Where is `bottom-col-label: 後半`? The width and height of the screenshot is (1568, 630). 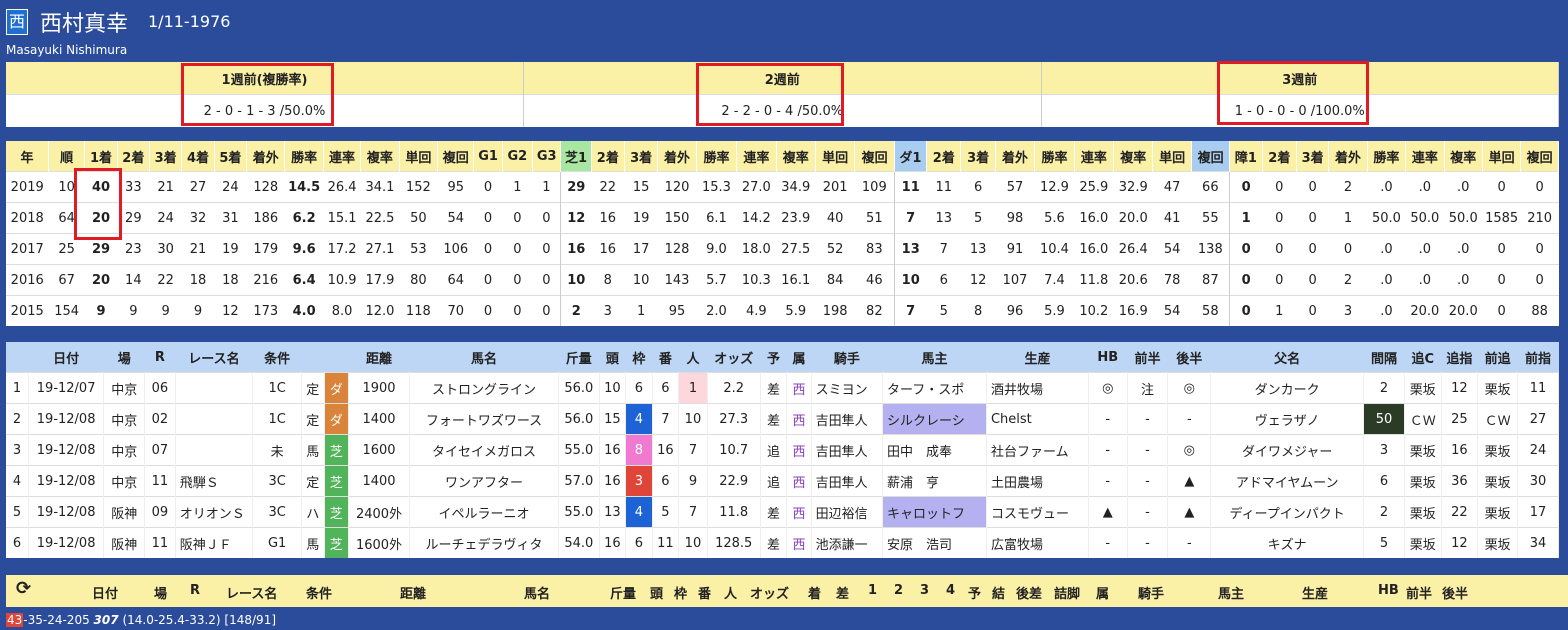
bottom-col-label: 後半 is located at coordinates (1455, 592).